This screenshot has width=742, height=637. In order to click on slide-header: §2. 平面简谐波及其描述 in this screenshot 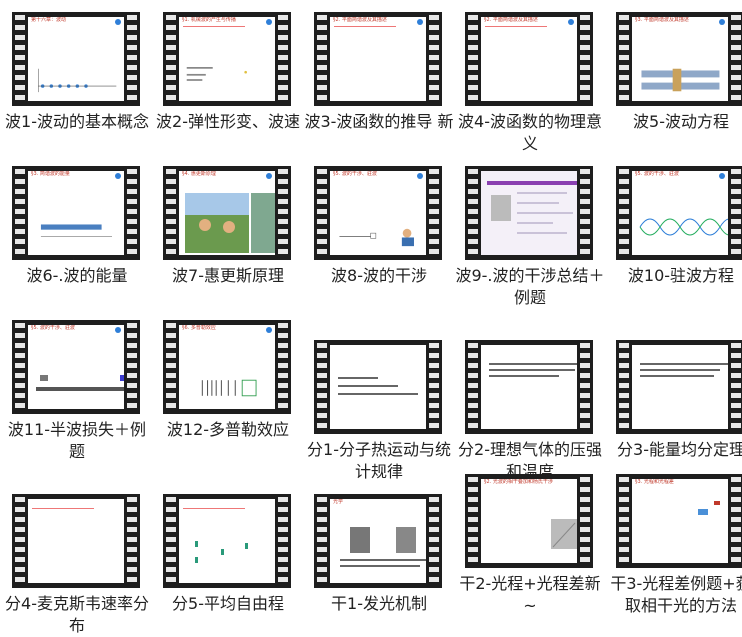, I will do `click(511, 20)`.